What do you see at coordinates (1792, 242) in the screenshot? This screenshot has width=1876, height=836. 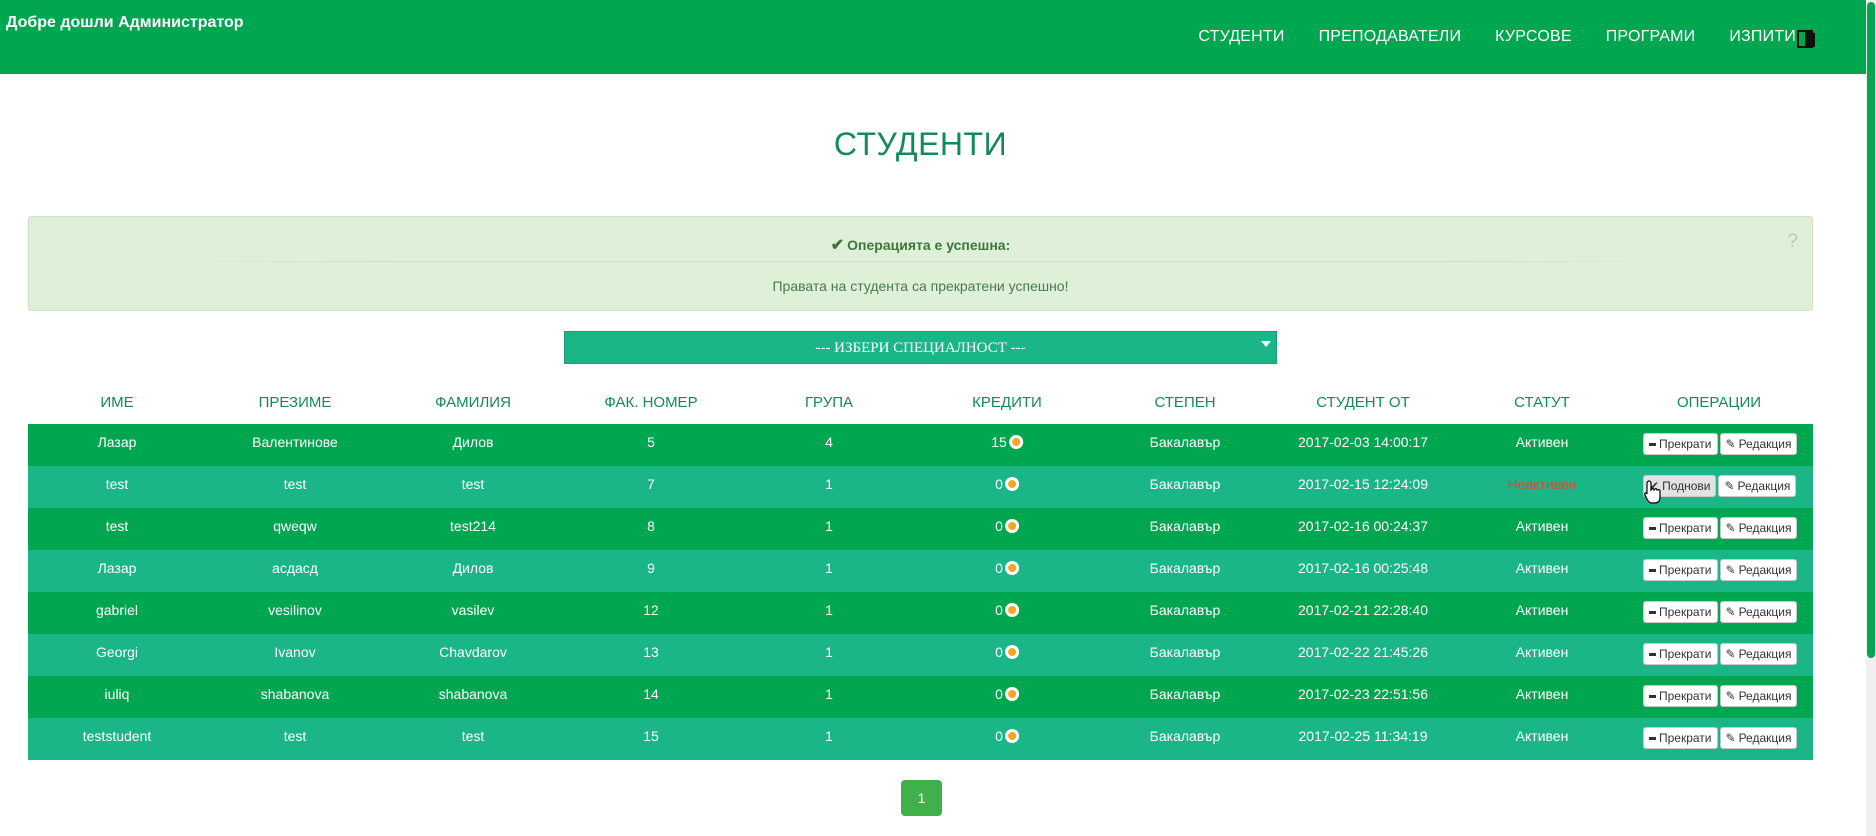 I see `help-icon: ?` at bounding box center [1792, 242].